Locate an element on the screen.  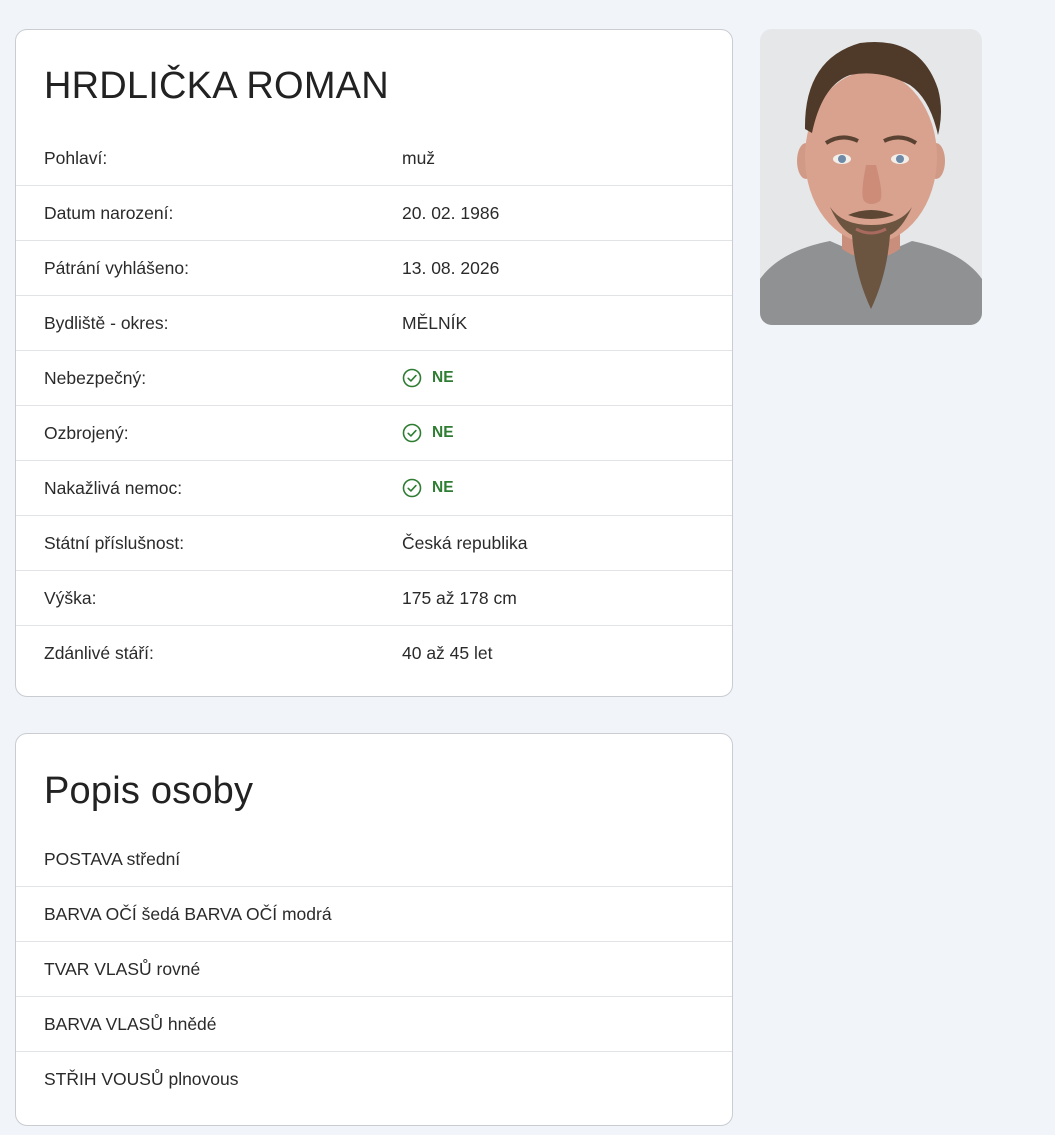
info-label: Státní příslušnost: is located at coordinates (114, 542).